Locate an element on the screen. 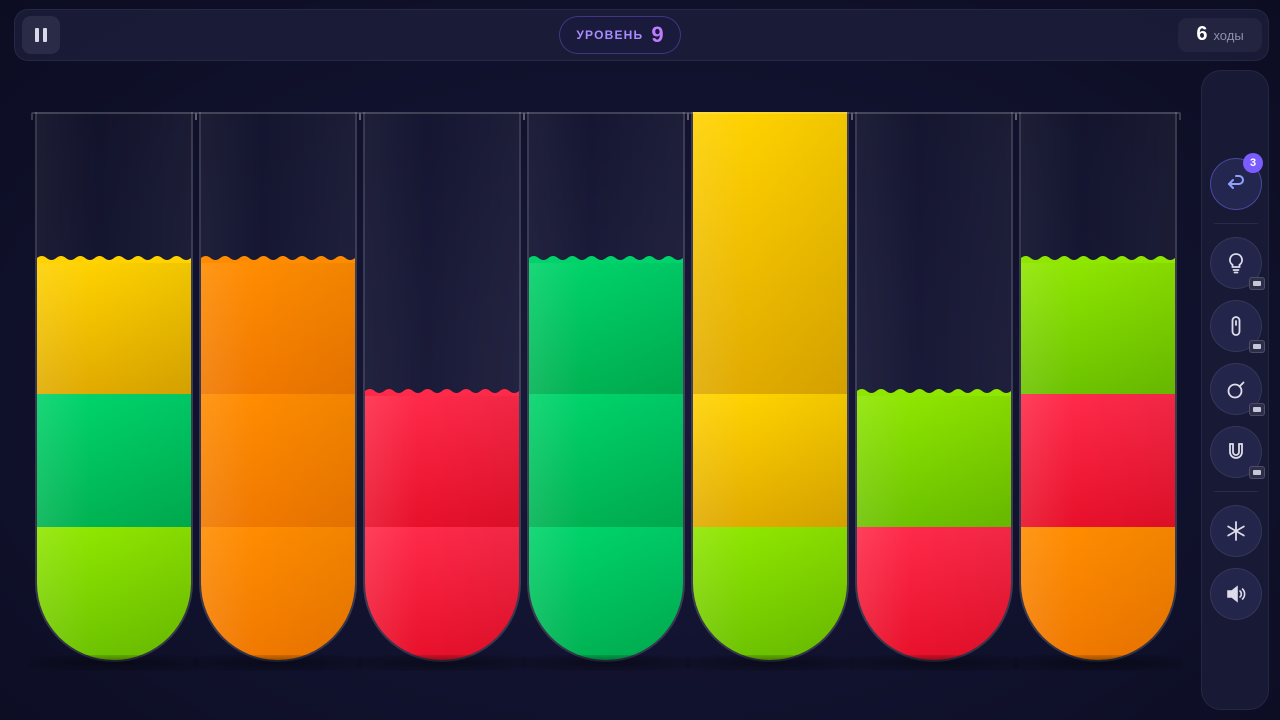 The image size is (1280, 720). undo-button: 3 is located at coordinates (1236, 181).